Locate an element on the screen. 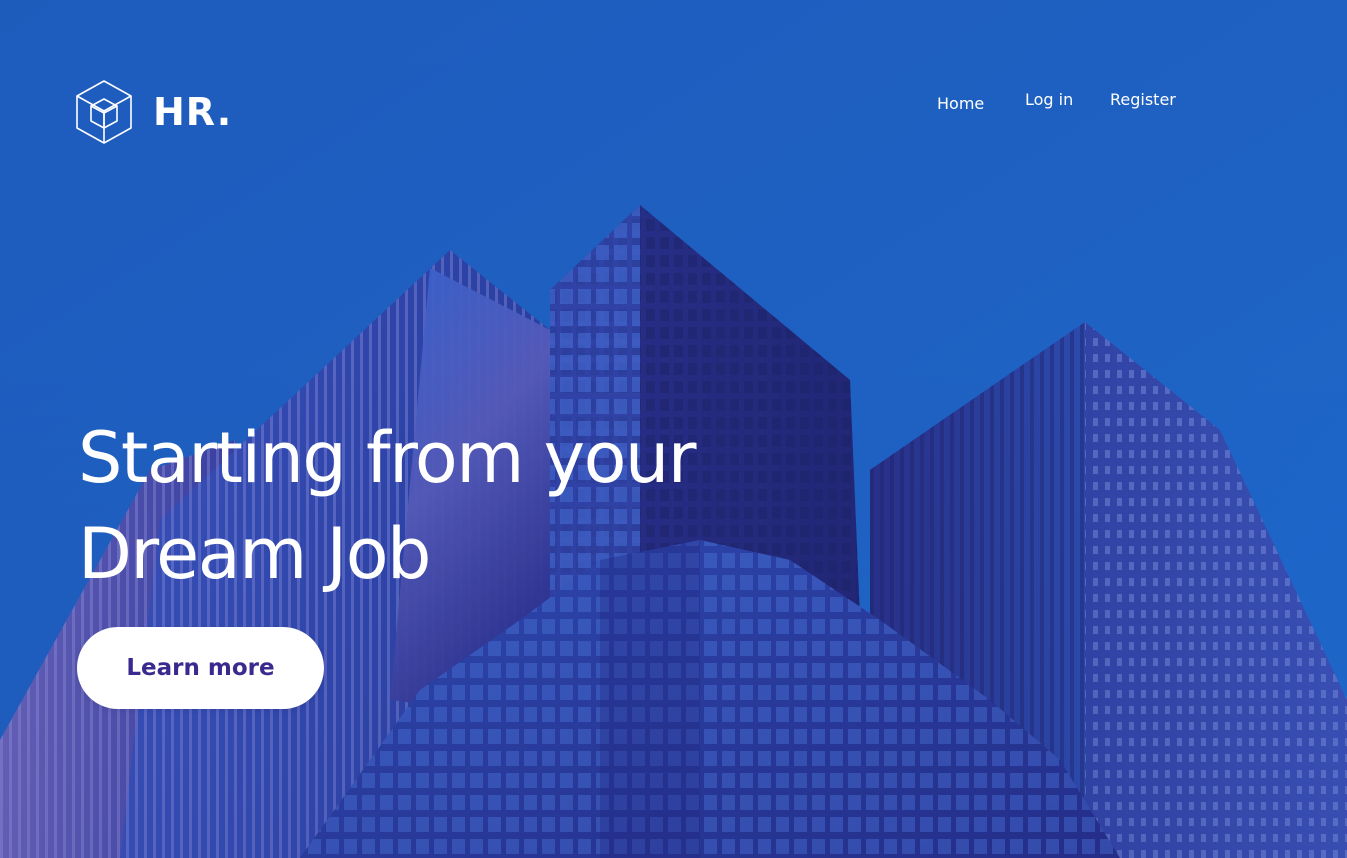 This screenshot has width=1347, height=858. nav-link-log-in: Log in is located at coordinates (1049, 99).